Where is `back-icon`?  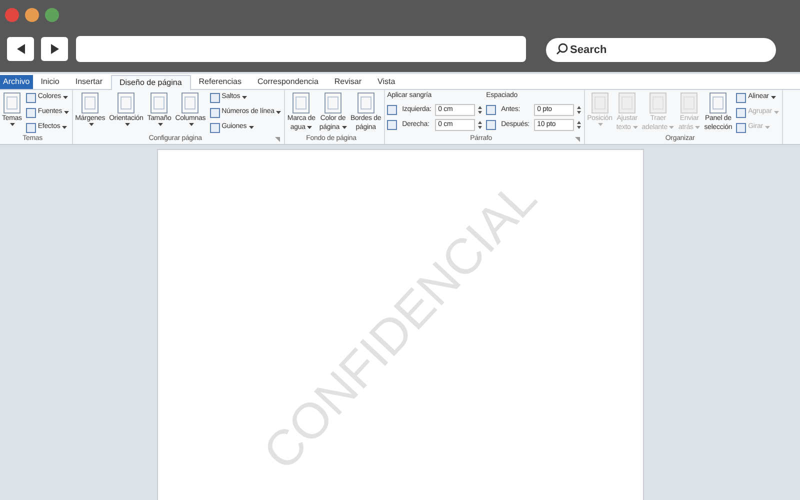
back-icon is located at coordinates (21, 49).